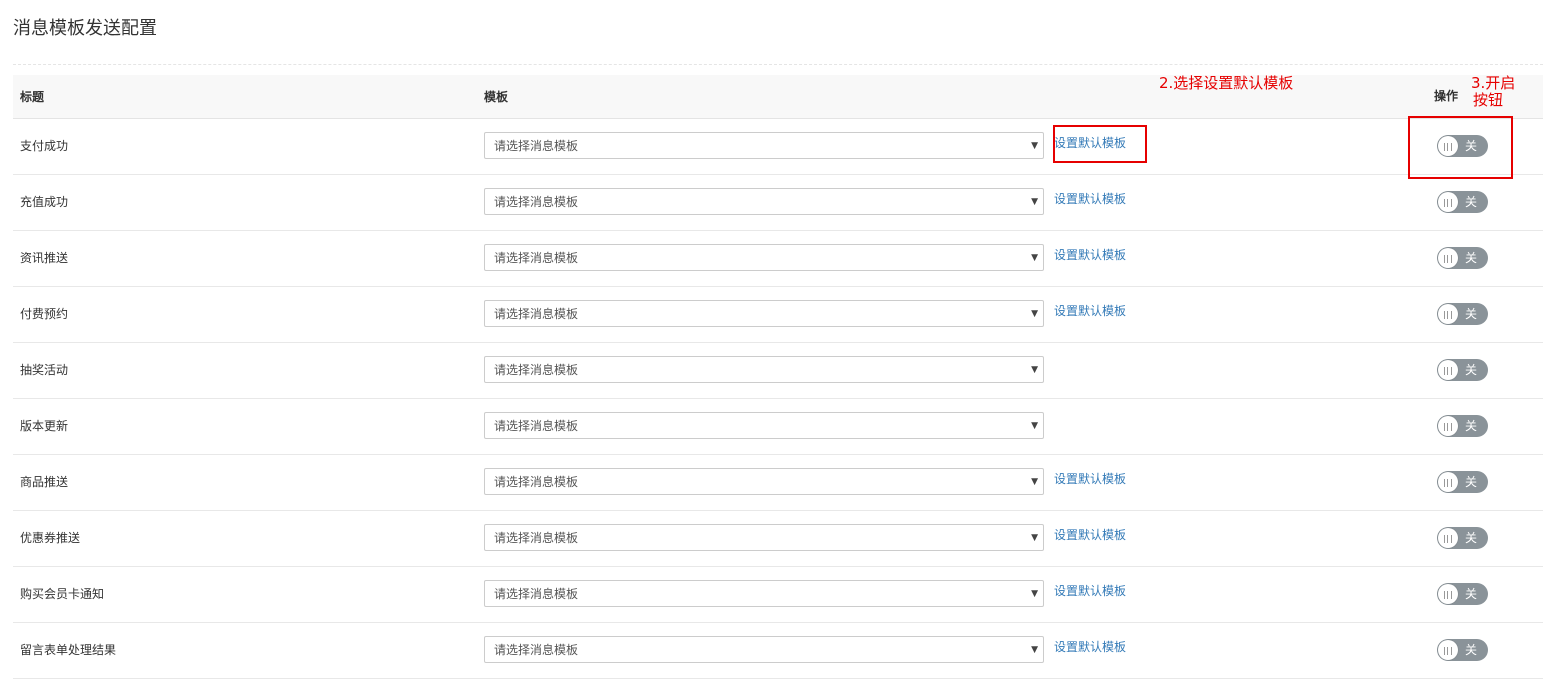 The height and width of the screenshot is (695, 1543). I want to click on table-row: 资讯推送 请选择消息模板 ▼ 设置默认模板 关, so click(778, 259).